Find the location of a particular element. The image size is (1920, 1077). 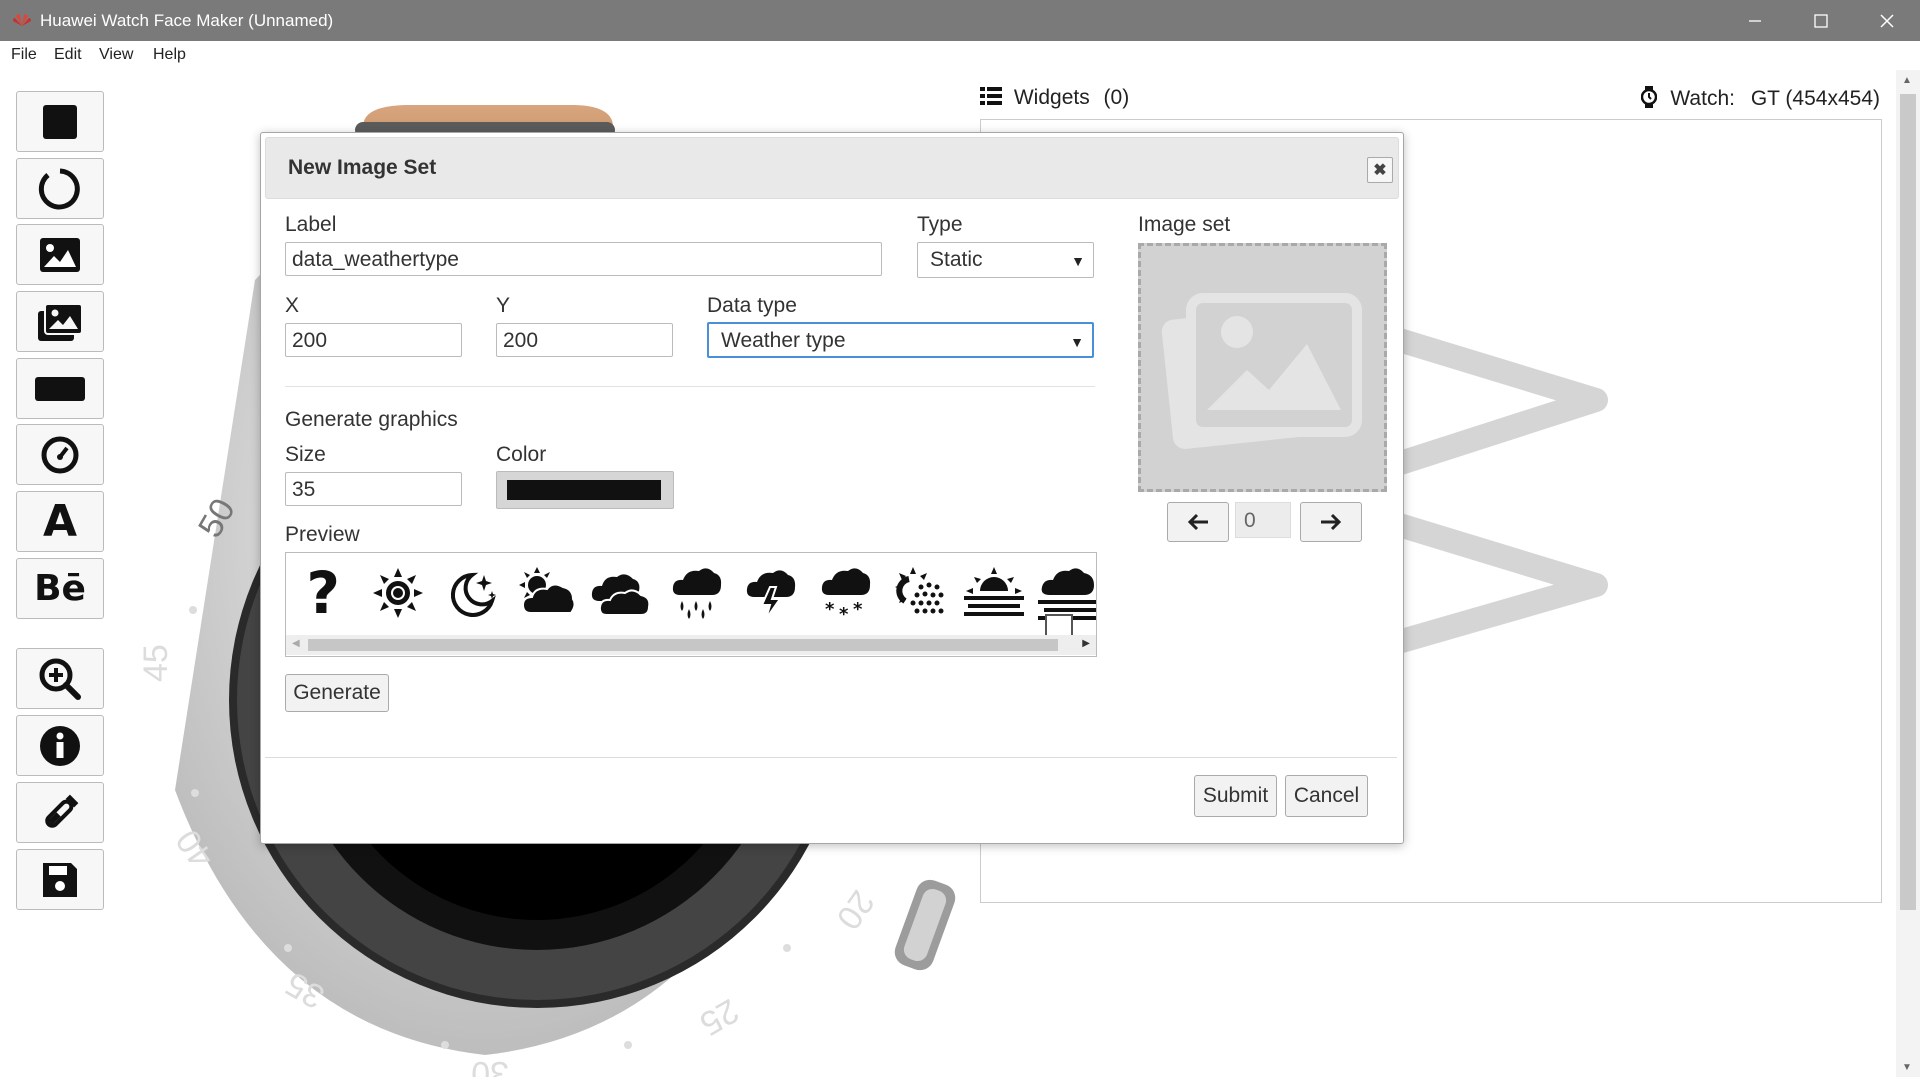

image-tool-button is located at coordinates (60, 254).